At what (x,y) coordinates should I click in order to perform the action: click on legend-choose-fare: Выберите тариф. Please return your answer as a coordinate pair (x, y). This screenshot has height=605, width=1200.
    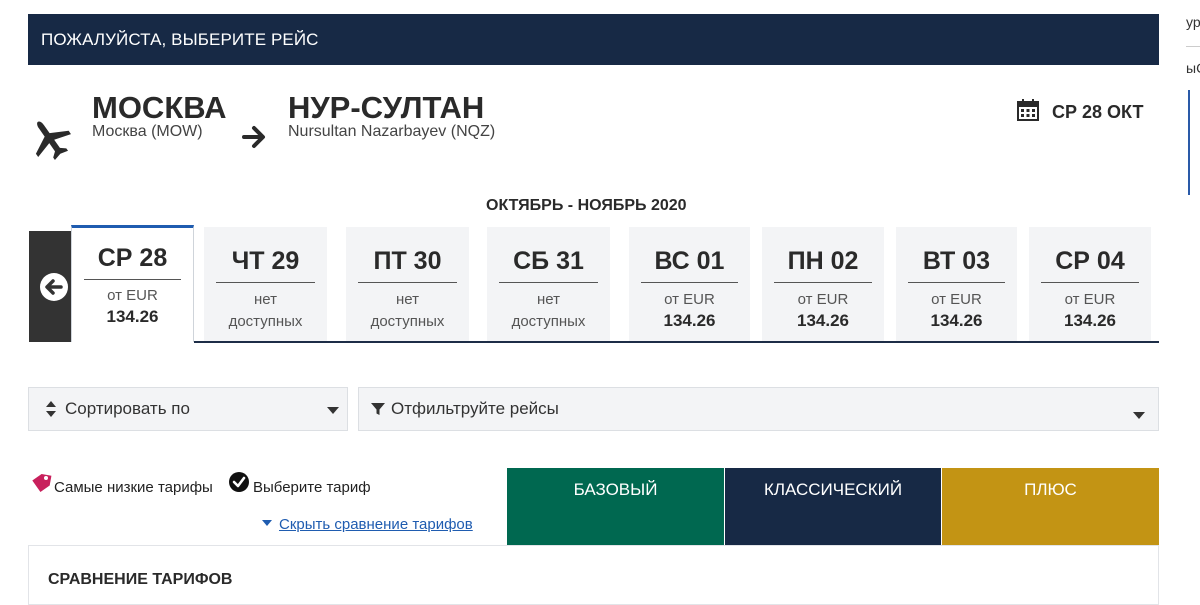
    Looking at the image, I should click on (312, 487).